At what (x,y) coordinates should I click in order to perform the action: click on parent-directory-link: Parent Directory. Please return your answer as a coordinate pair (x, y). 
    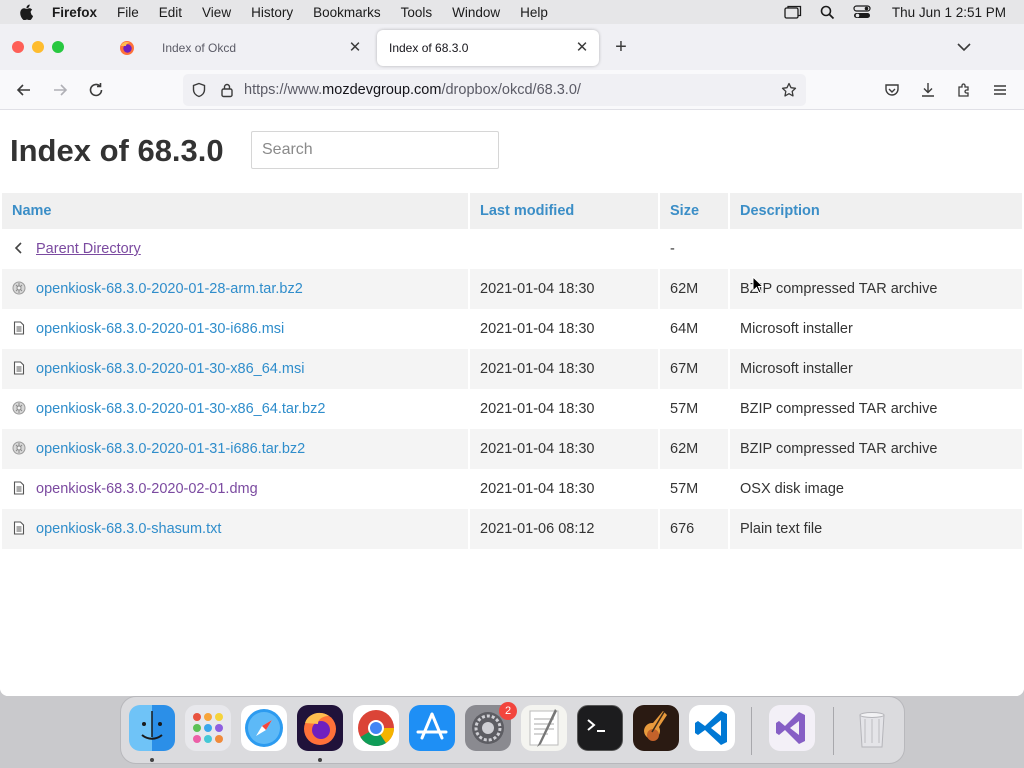
    Looking at the image, I should click on (88, 249).